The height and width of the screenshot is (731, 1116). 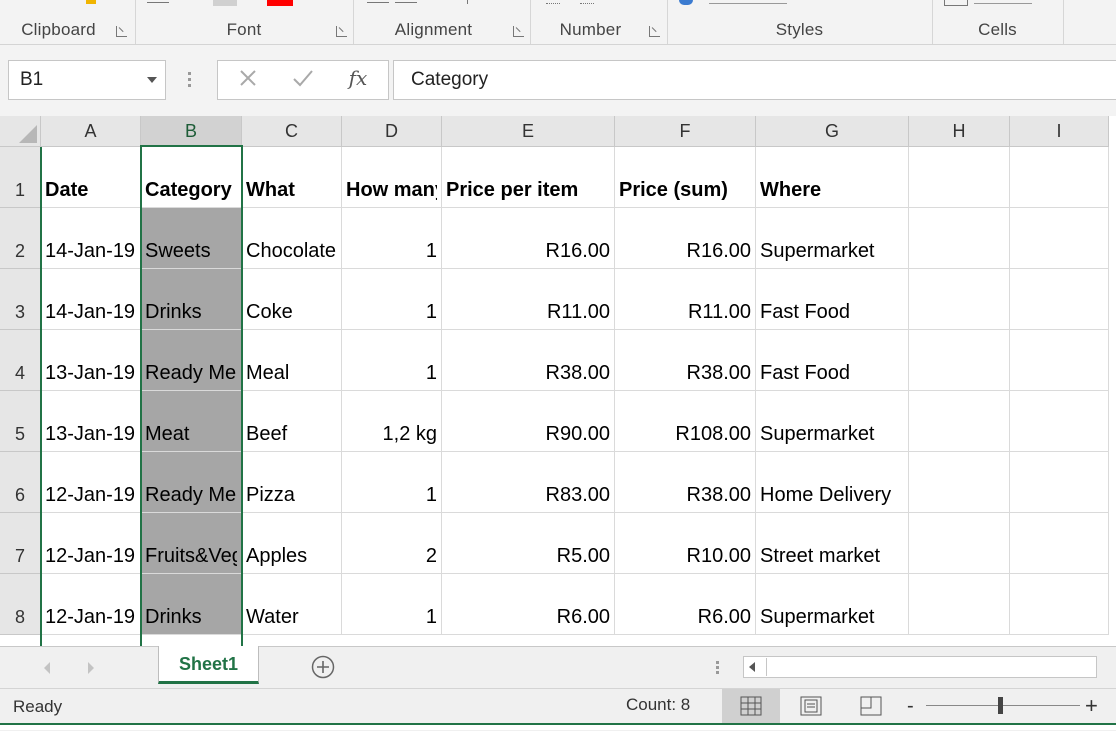 What do you see at coordinates (20, 131) in the screenshot?
I see `select-all-button` at bounding box center [20, 131].